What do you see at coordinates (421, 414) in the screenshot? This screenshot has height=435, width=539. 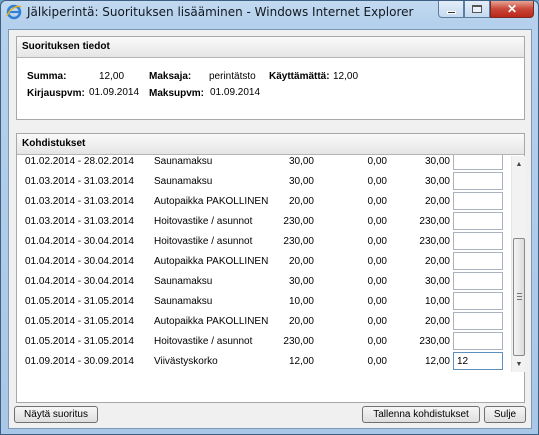 I see `save-allocations-button: Tallenna kohdistukset` at bounding box center [421, 414].